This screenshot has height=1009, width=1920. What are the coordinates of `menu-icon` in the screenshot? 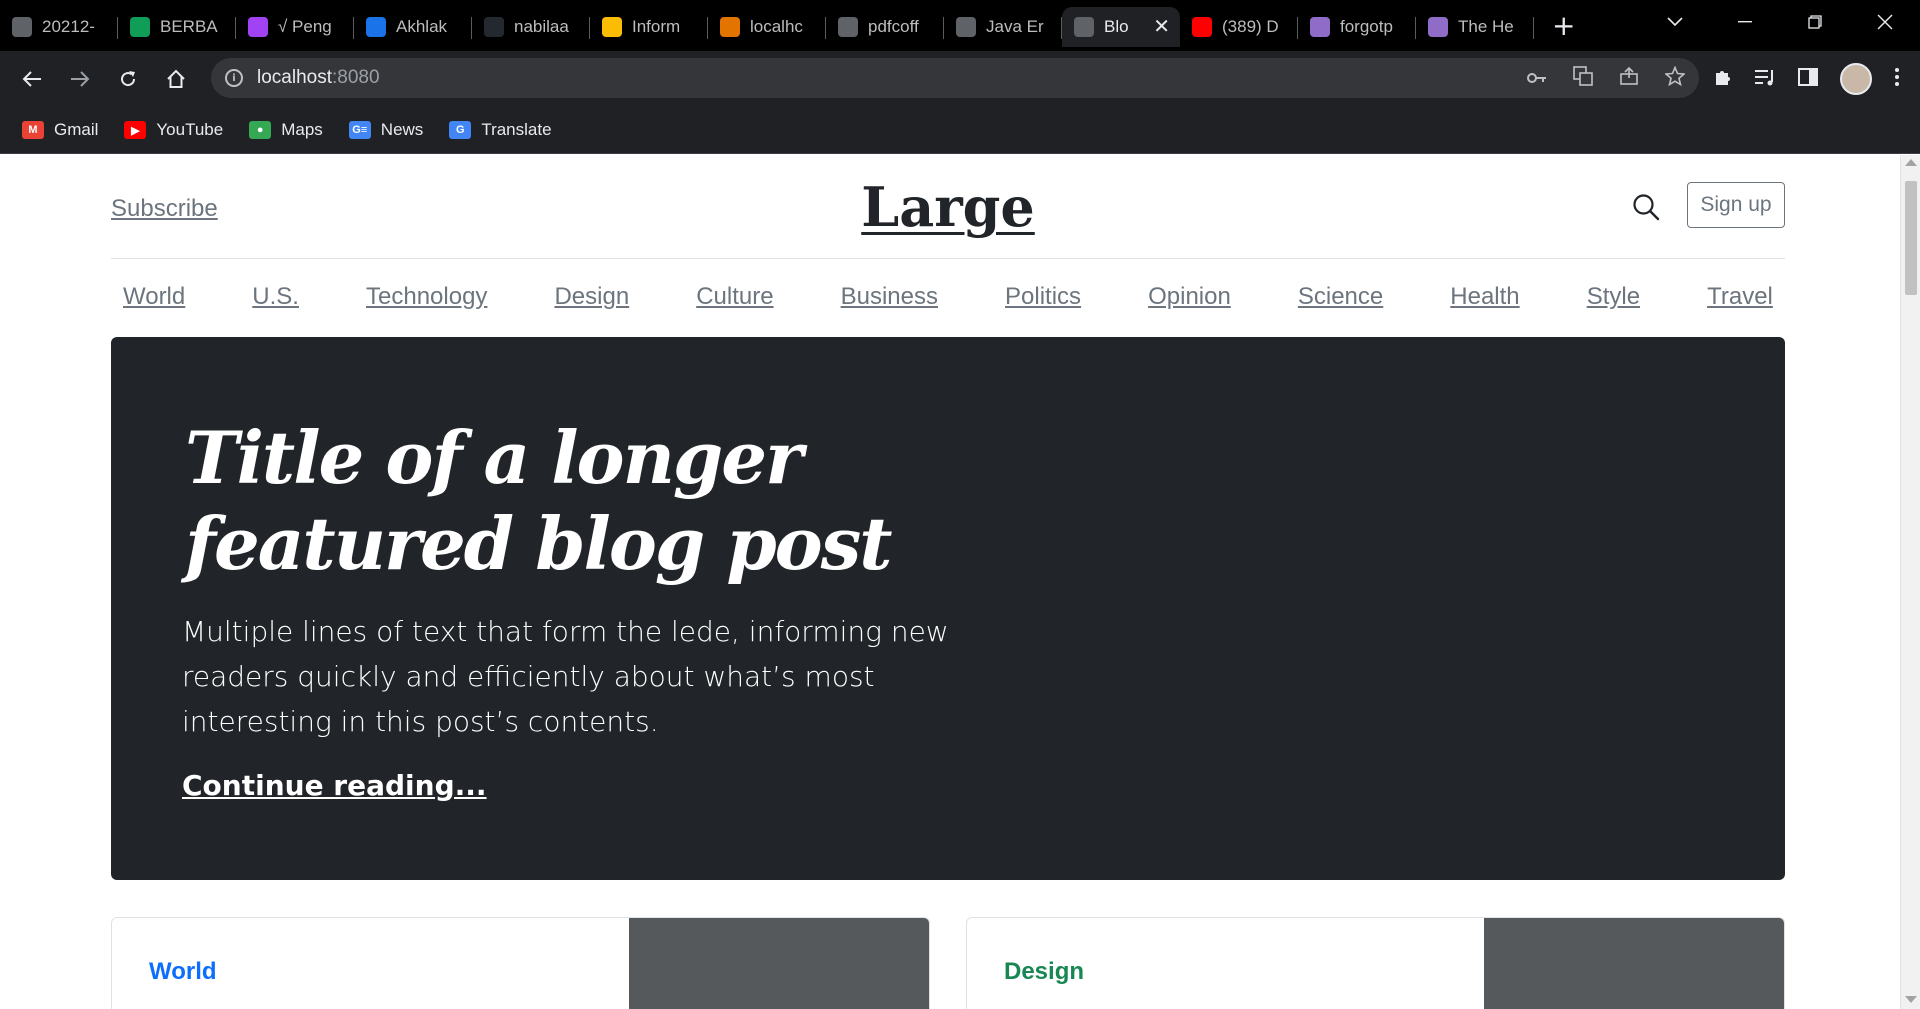 It's located at (1897, 79).